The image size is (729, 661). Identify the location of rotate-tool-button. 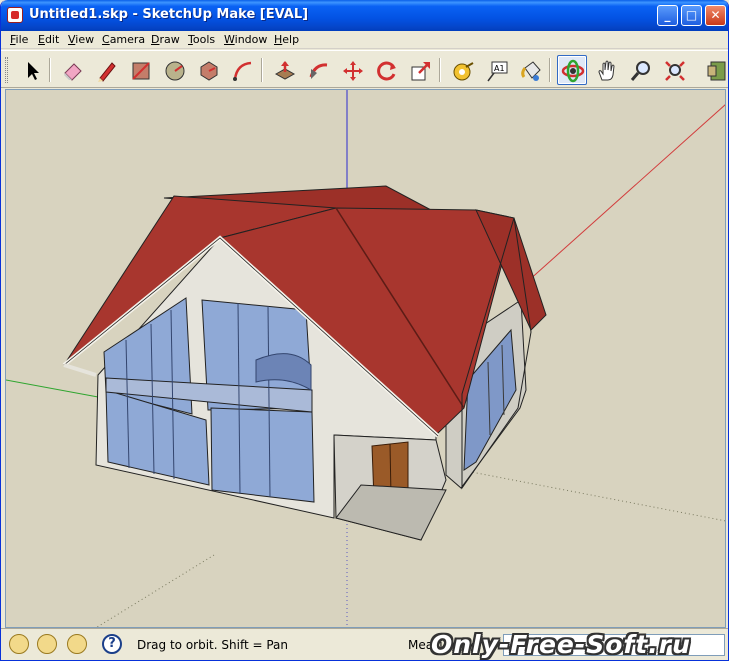
(386, 70).